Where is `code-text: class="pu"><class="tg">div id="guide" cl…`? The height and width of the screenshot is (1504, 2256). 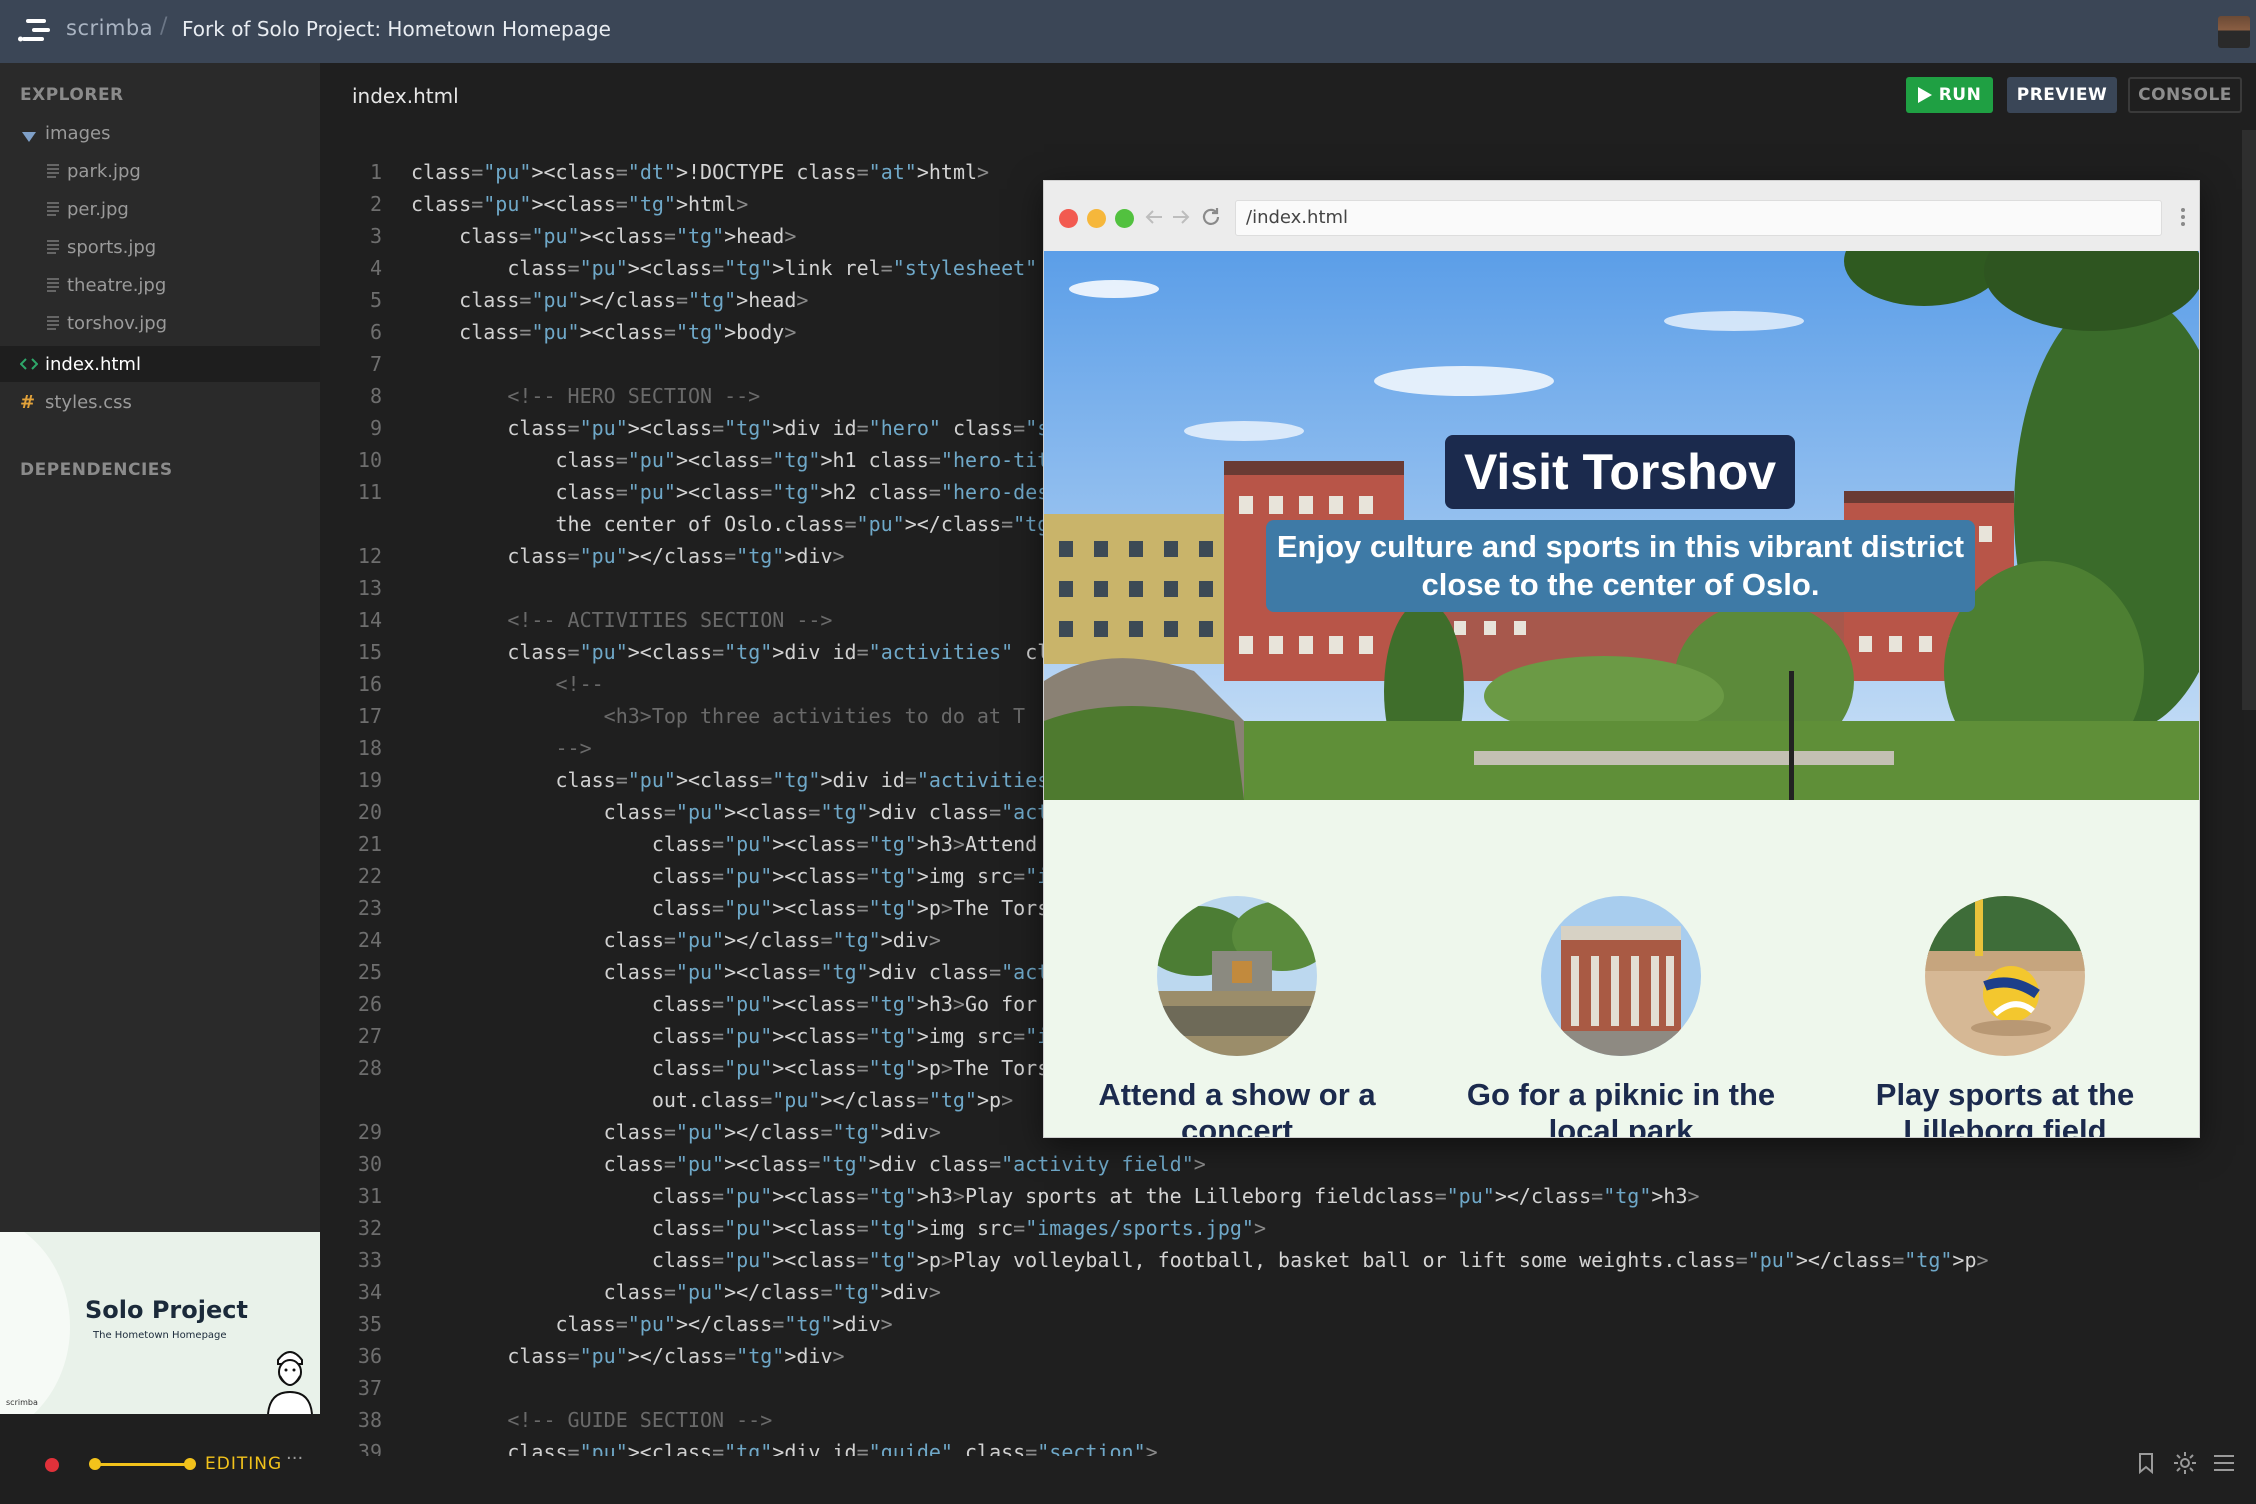
code-text: class="pu"><class="tg">div id="guide" cl… is located at coordinates (832, 1448).